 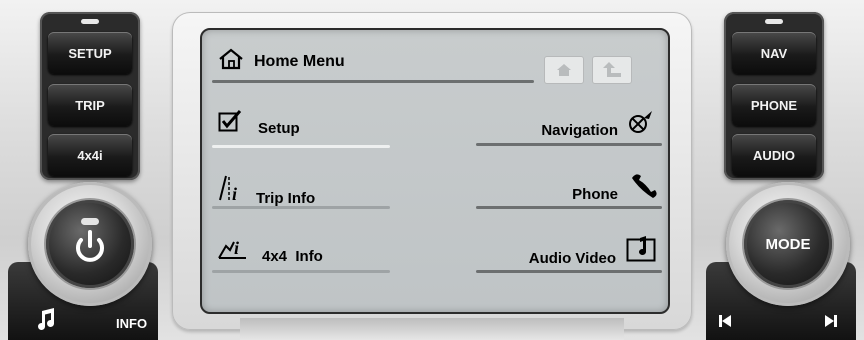 I want to click on music-note-box-icon, so click(x=641, y=250).